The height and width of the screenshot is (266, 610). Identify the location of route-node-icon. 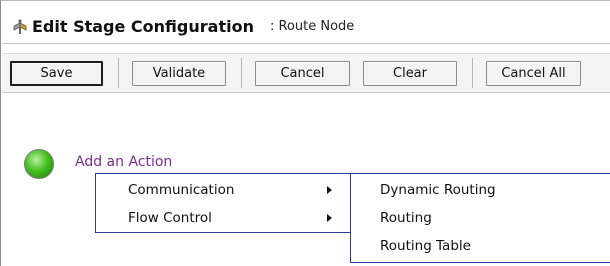
(20, 27).